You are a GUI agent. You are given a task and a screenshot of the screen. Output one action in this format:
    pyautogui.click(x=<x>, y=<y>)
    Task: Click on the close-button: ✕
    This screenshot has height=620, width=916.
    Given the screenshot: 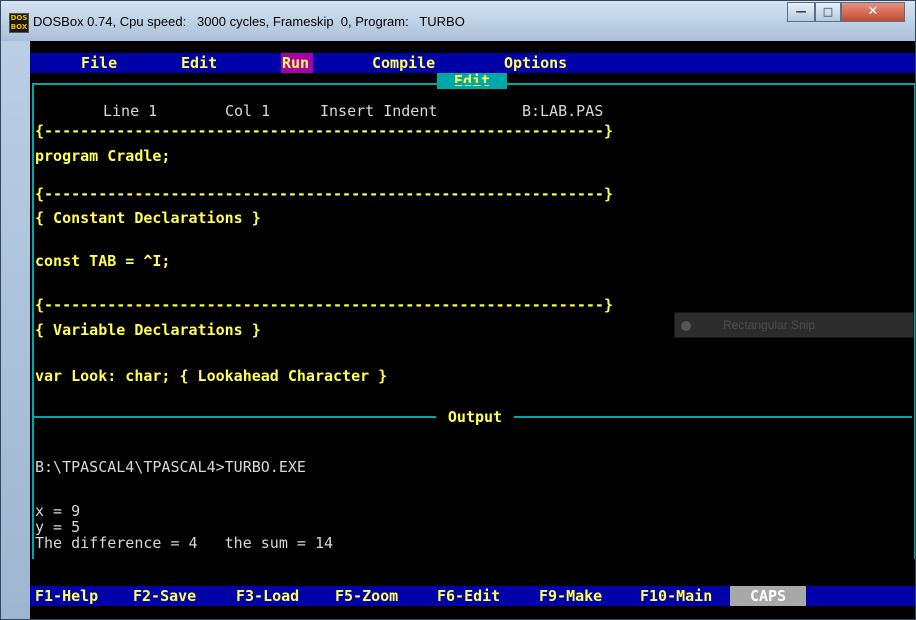 What is the action you would take?
    pyautogui.click(x=873, y=12)
    